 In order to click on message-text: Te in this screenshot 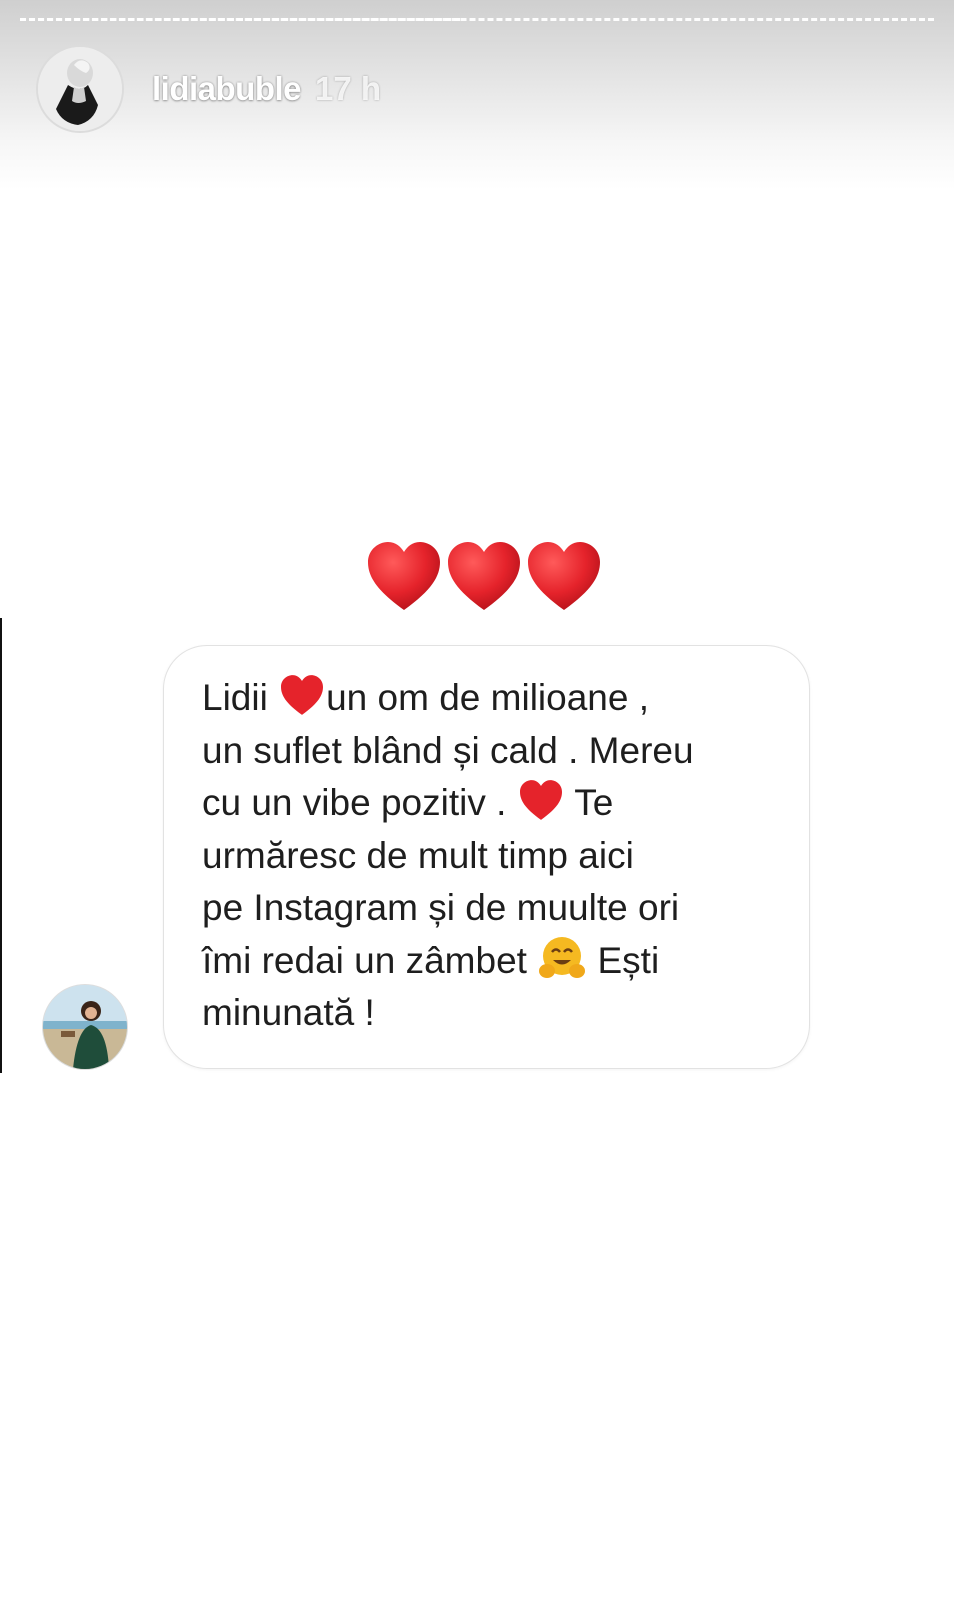, I will do `click(594, 802)`.